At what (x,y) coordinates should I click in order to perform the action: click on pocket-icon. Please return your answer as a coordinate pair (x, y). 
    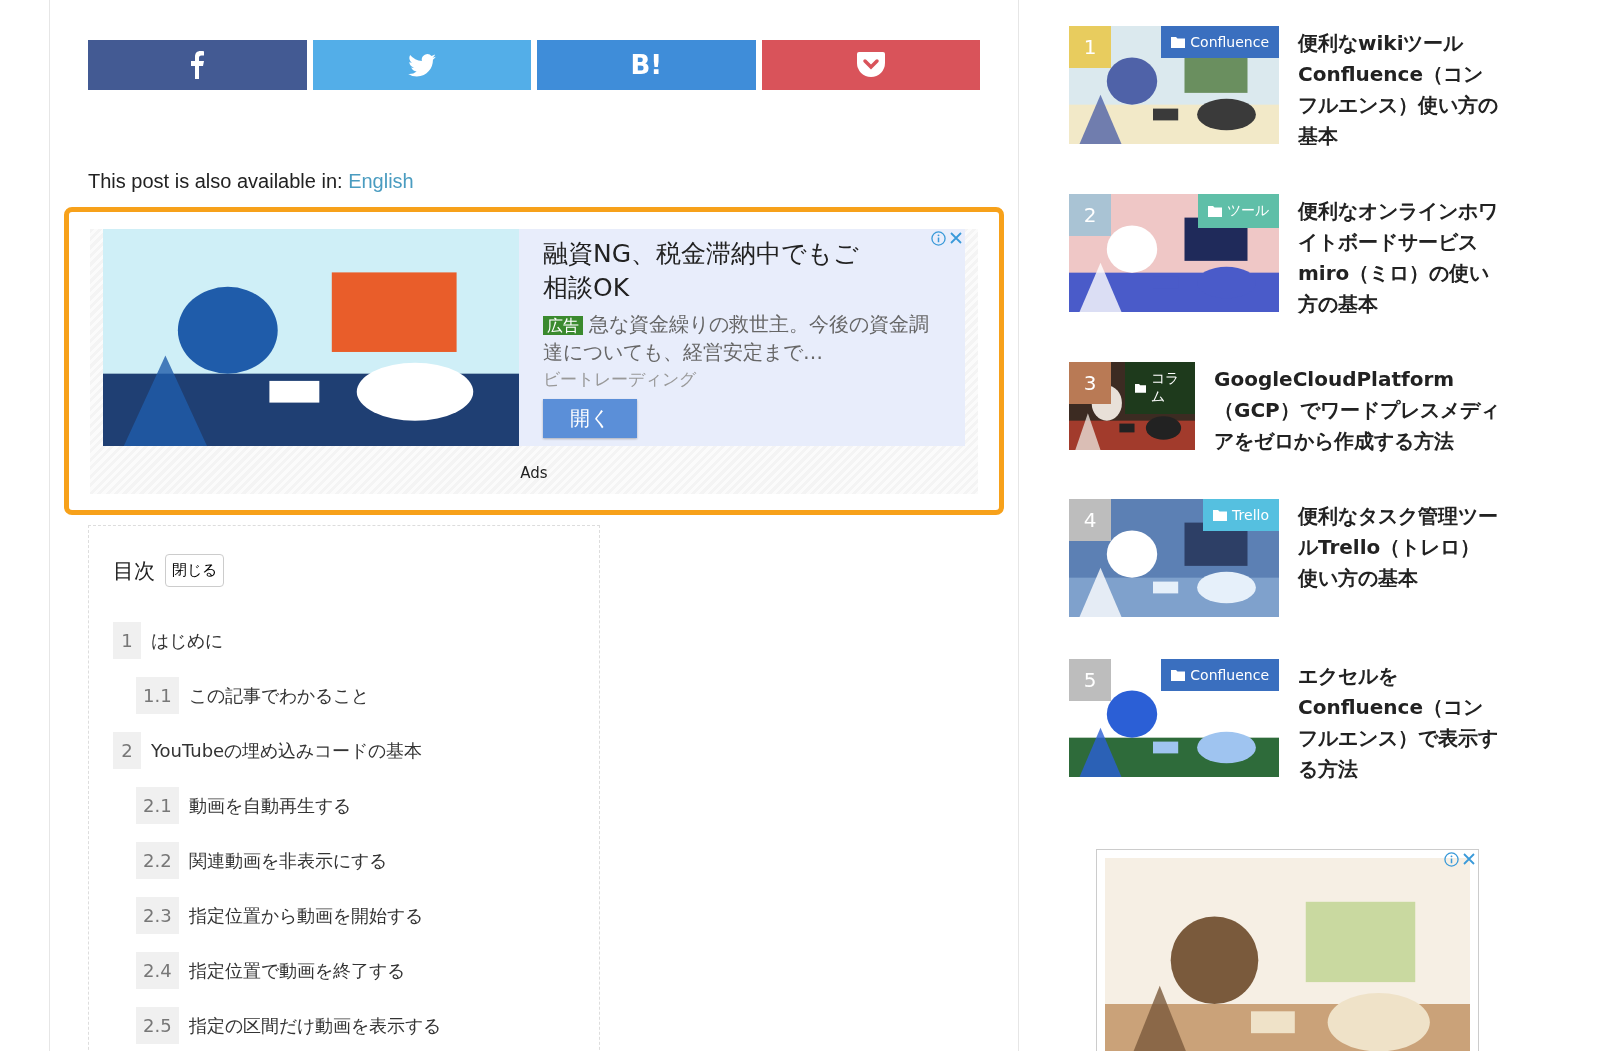
    Looking at the image, I should click on (870, 65).